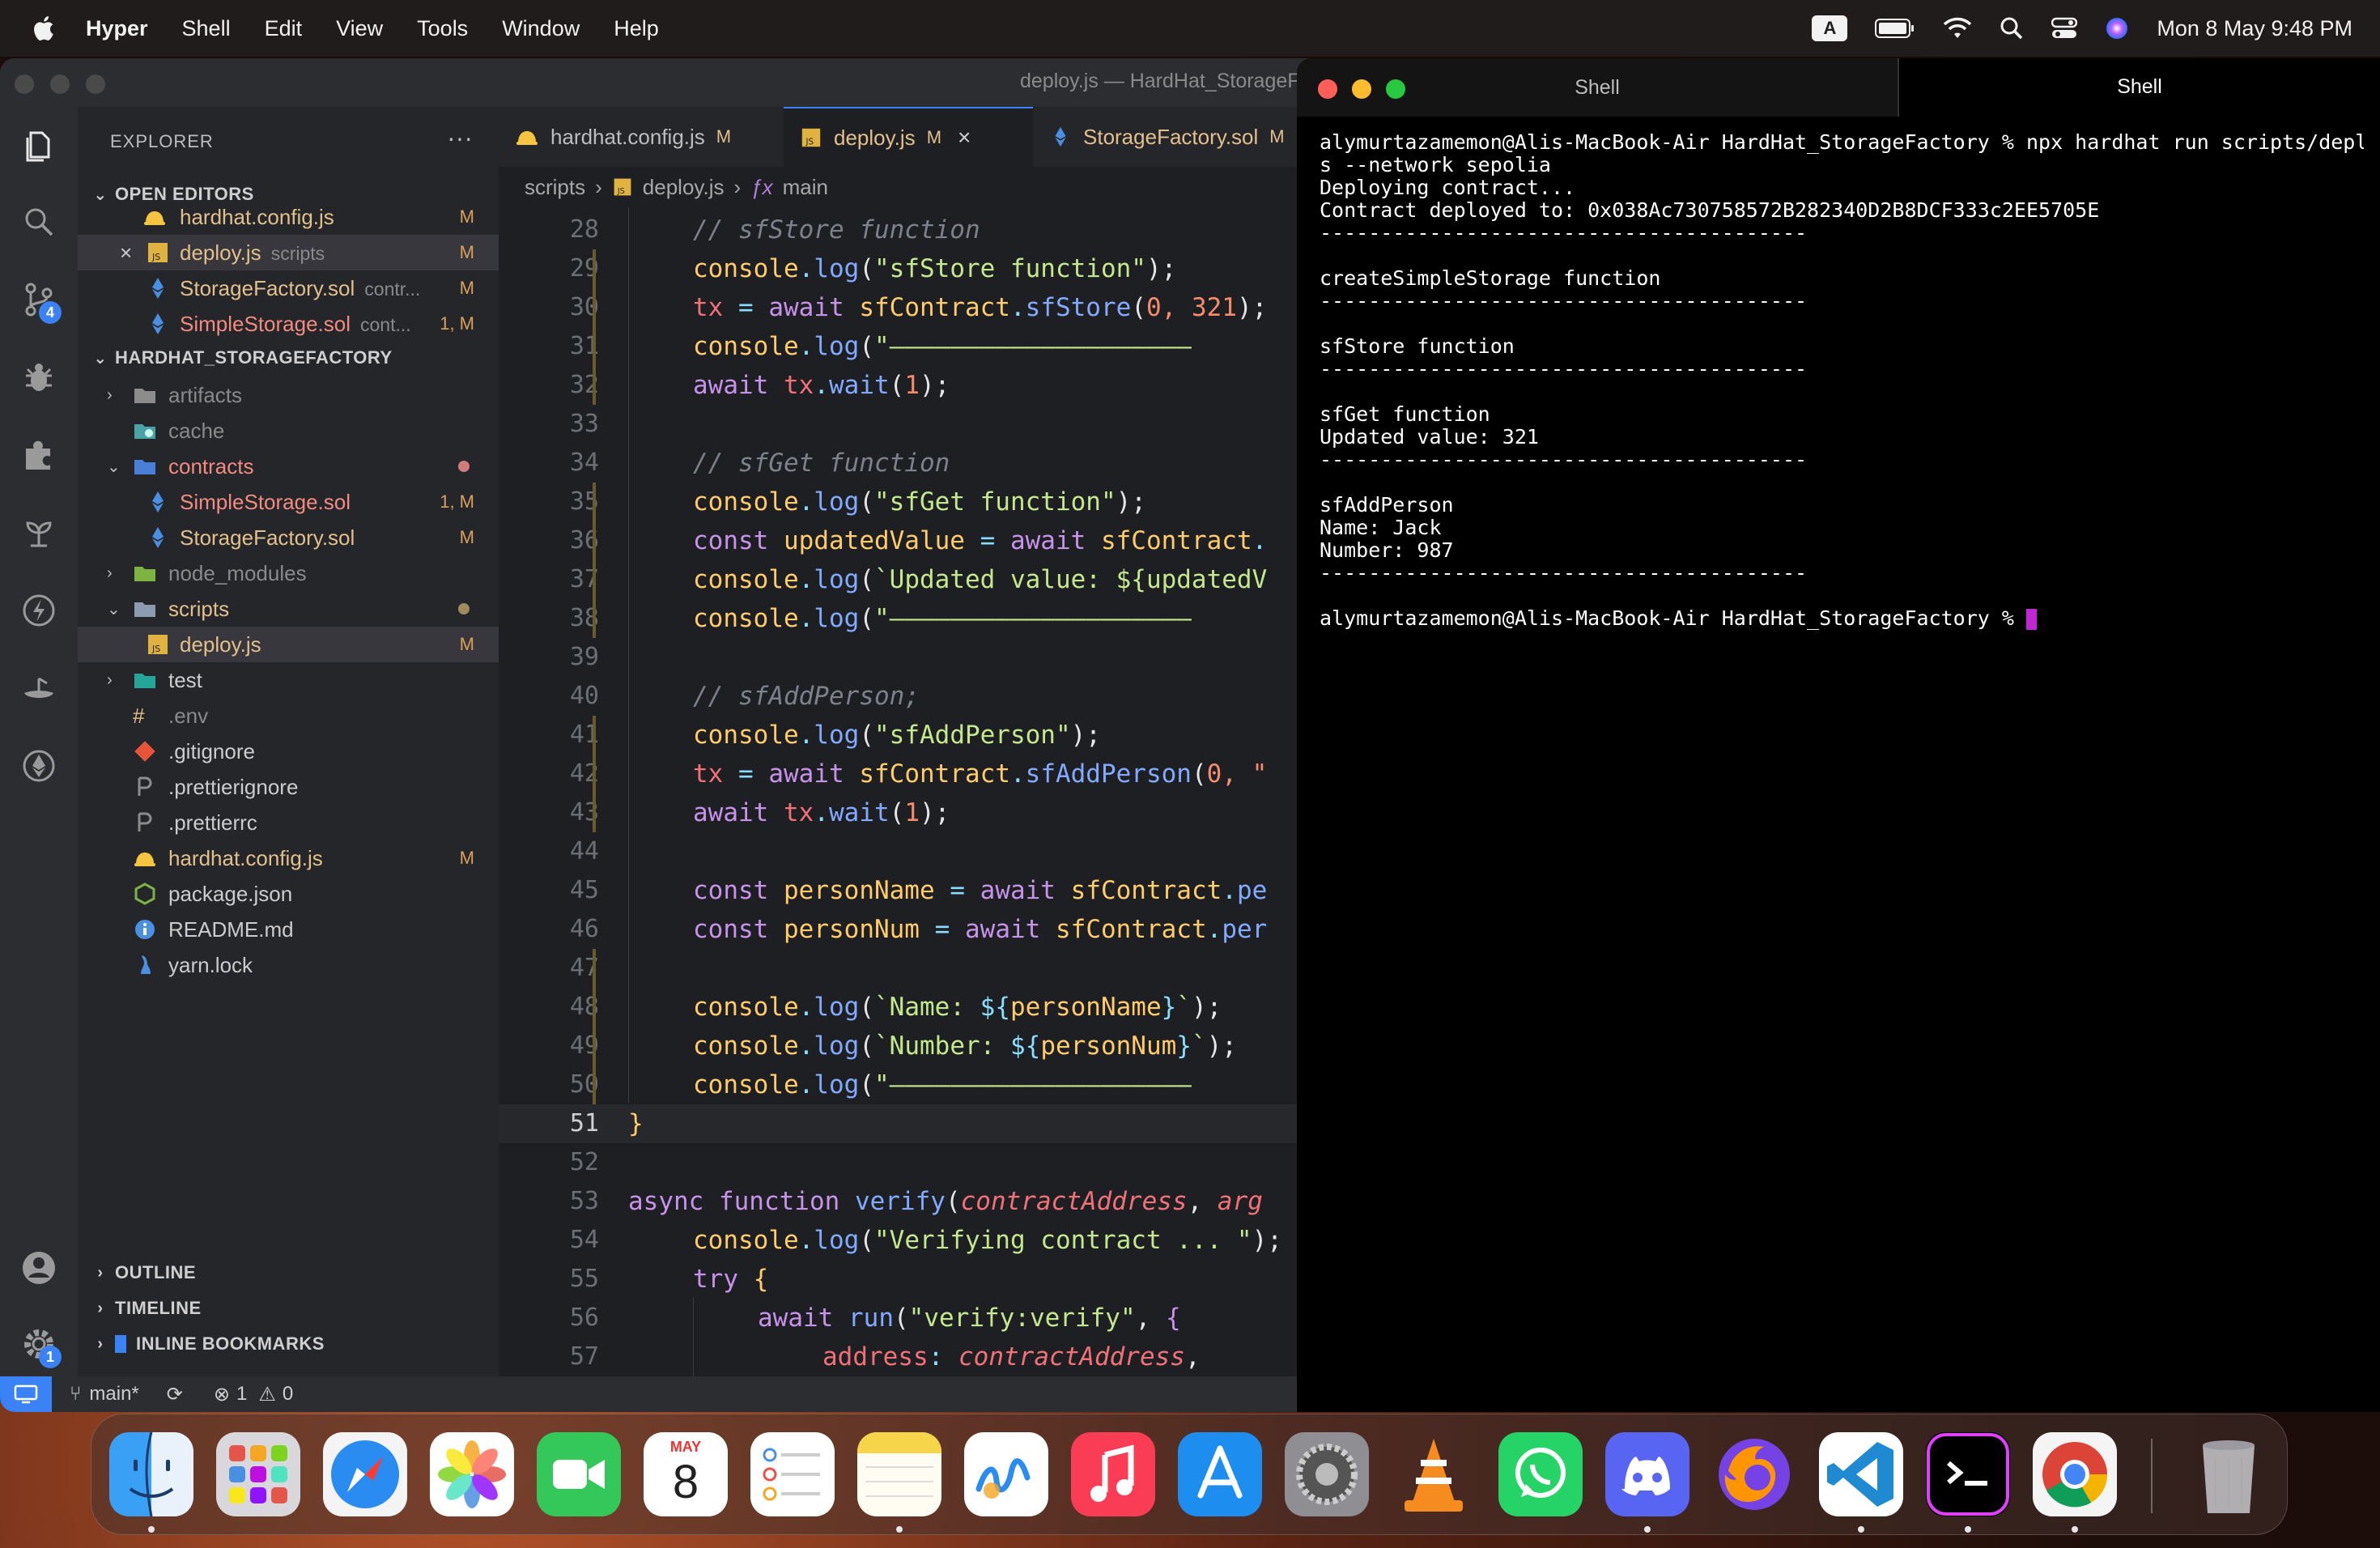 The width and height of the screenshot is (2380, 1548). Describe the element at coordinates (1220, 1474) in the screenshot. I see `app-store-icon` at that location.